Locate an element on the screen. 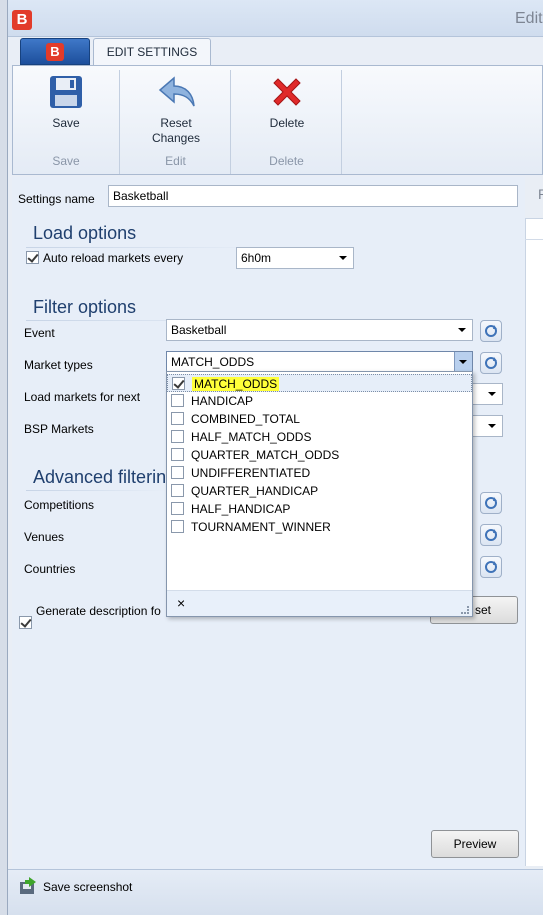  ribbon-group-edit: Reset Changes Edit is located at coordinates (176, 122).